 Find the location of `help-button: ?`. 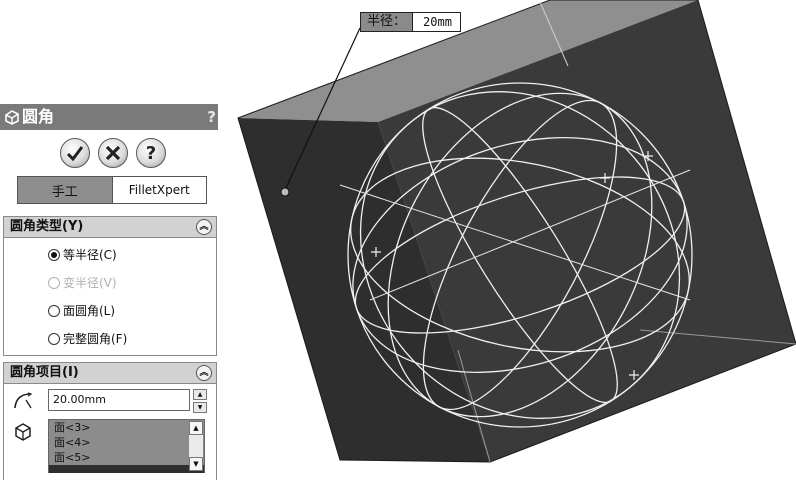

help-button: ? is located at coordinates (151, 153).